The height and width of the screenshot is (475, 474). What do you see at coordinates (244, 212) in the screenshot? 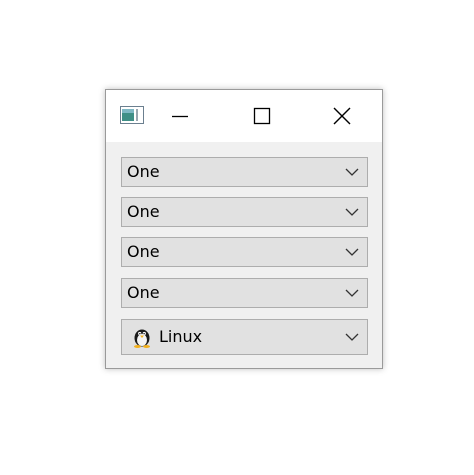
I see `combo-box-2: One` at bounding box center [244, 212].